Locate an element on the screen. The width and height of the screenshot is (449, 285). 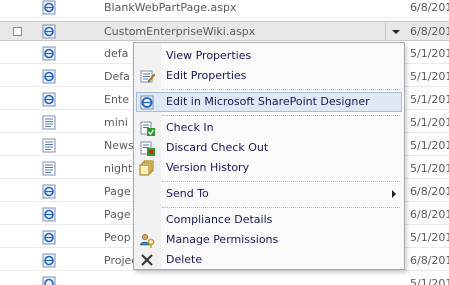
menu-item-label: Edit in Microsoft SharePoint Designer is located at coordinates (268, 101).